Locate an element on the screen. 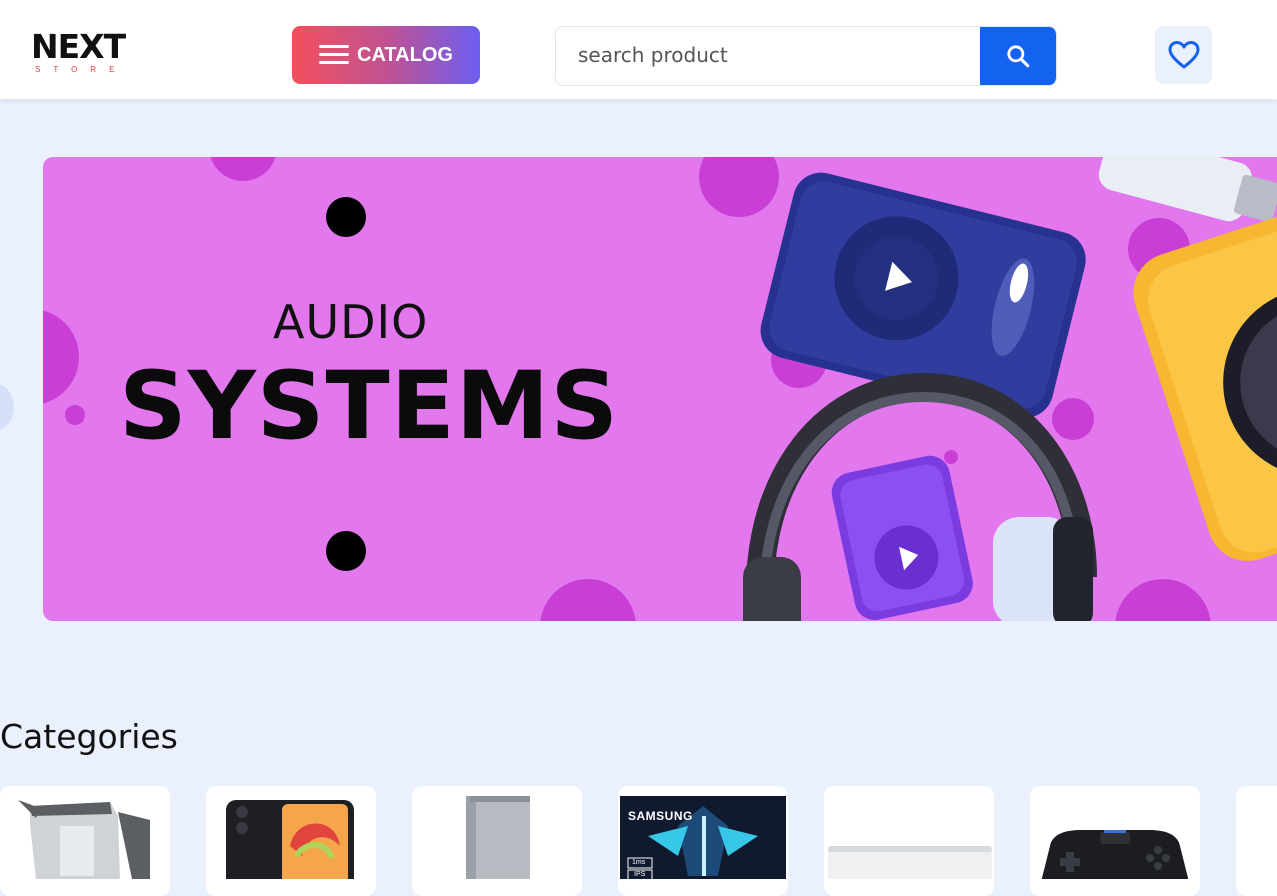 The width and height of the screenshot is (1277, 896). favorites-button is located at coordinates (1183, 55).